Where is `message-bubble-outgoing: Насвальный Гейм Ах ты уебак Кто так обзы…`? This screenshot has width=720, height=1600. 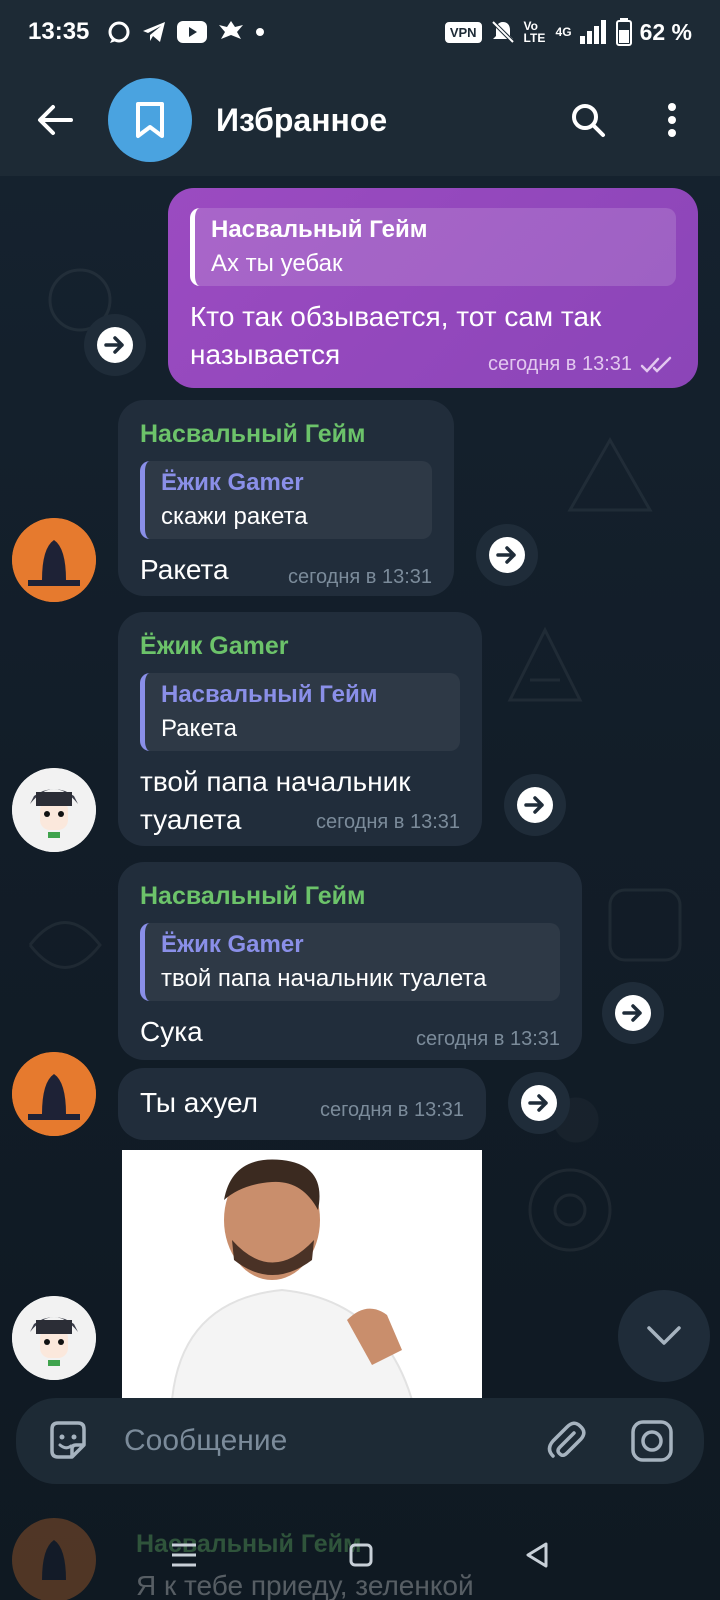 message-bubble-outgoing: Насвальный Гейм Ах ты уебак Кто так обзы… is located at coordinates (433, 288).